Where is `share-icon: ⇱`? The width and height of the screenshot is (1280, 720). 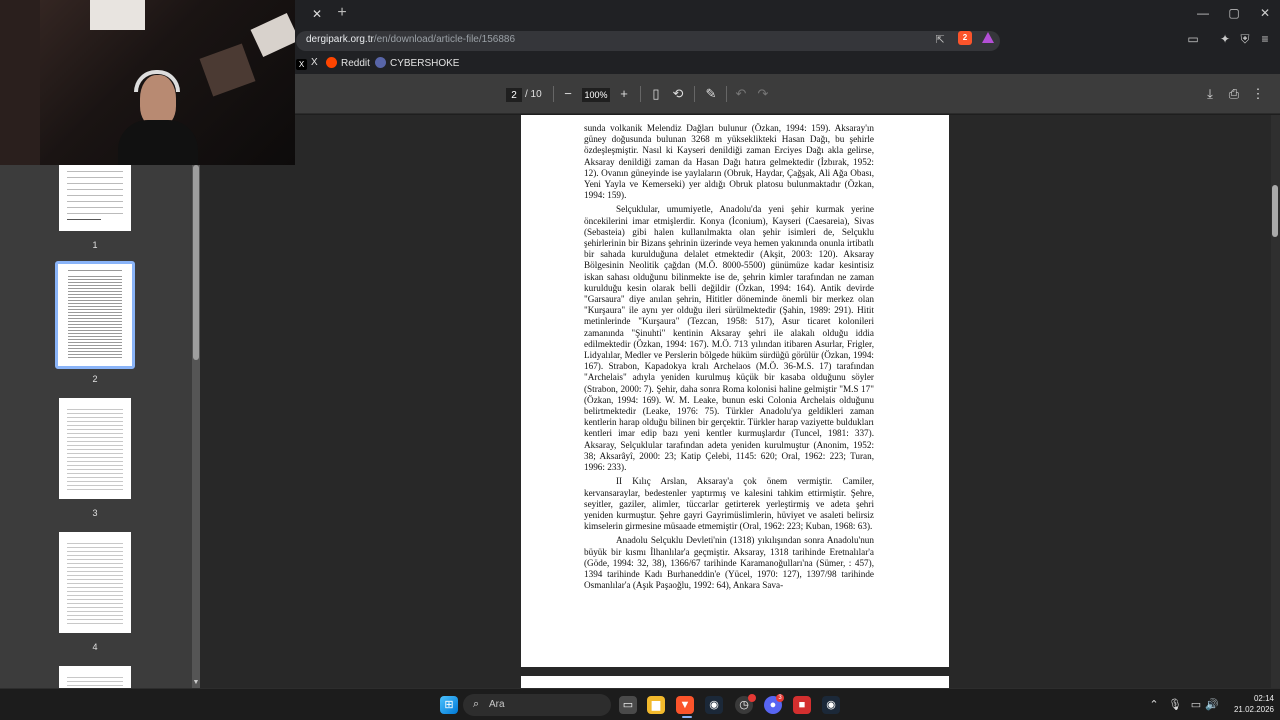 share-icon: ⇱ is located at coordinates (940, 39).